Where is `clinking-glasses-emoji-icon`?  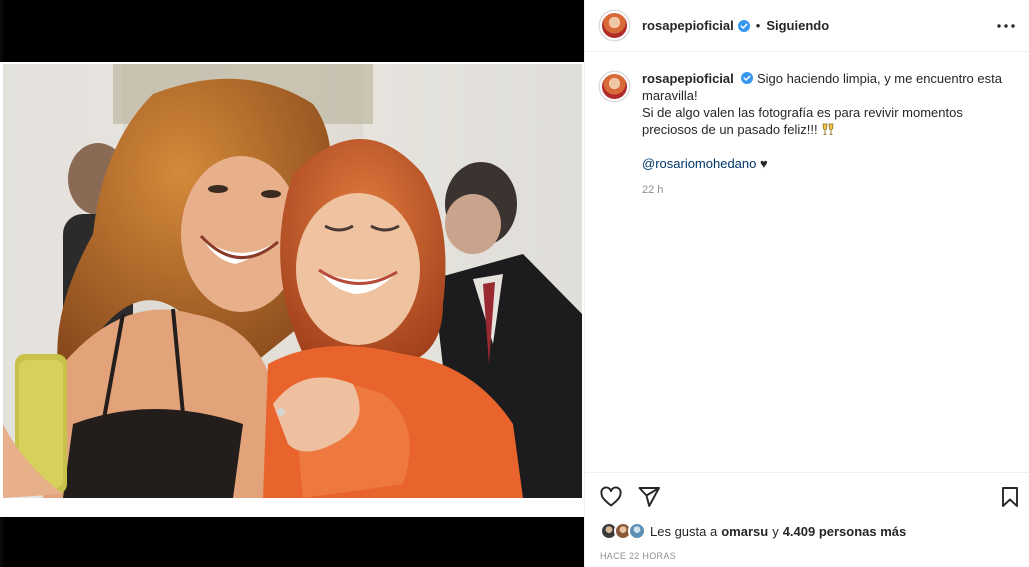 clinking-glasses-emoji-icon is located at coordinates (828, 129).